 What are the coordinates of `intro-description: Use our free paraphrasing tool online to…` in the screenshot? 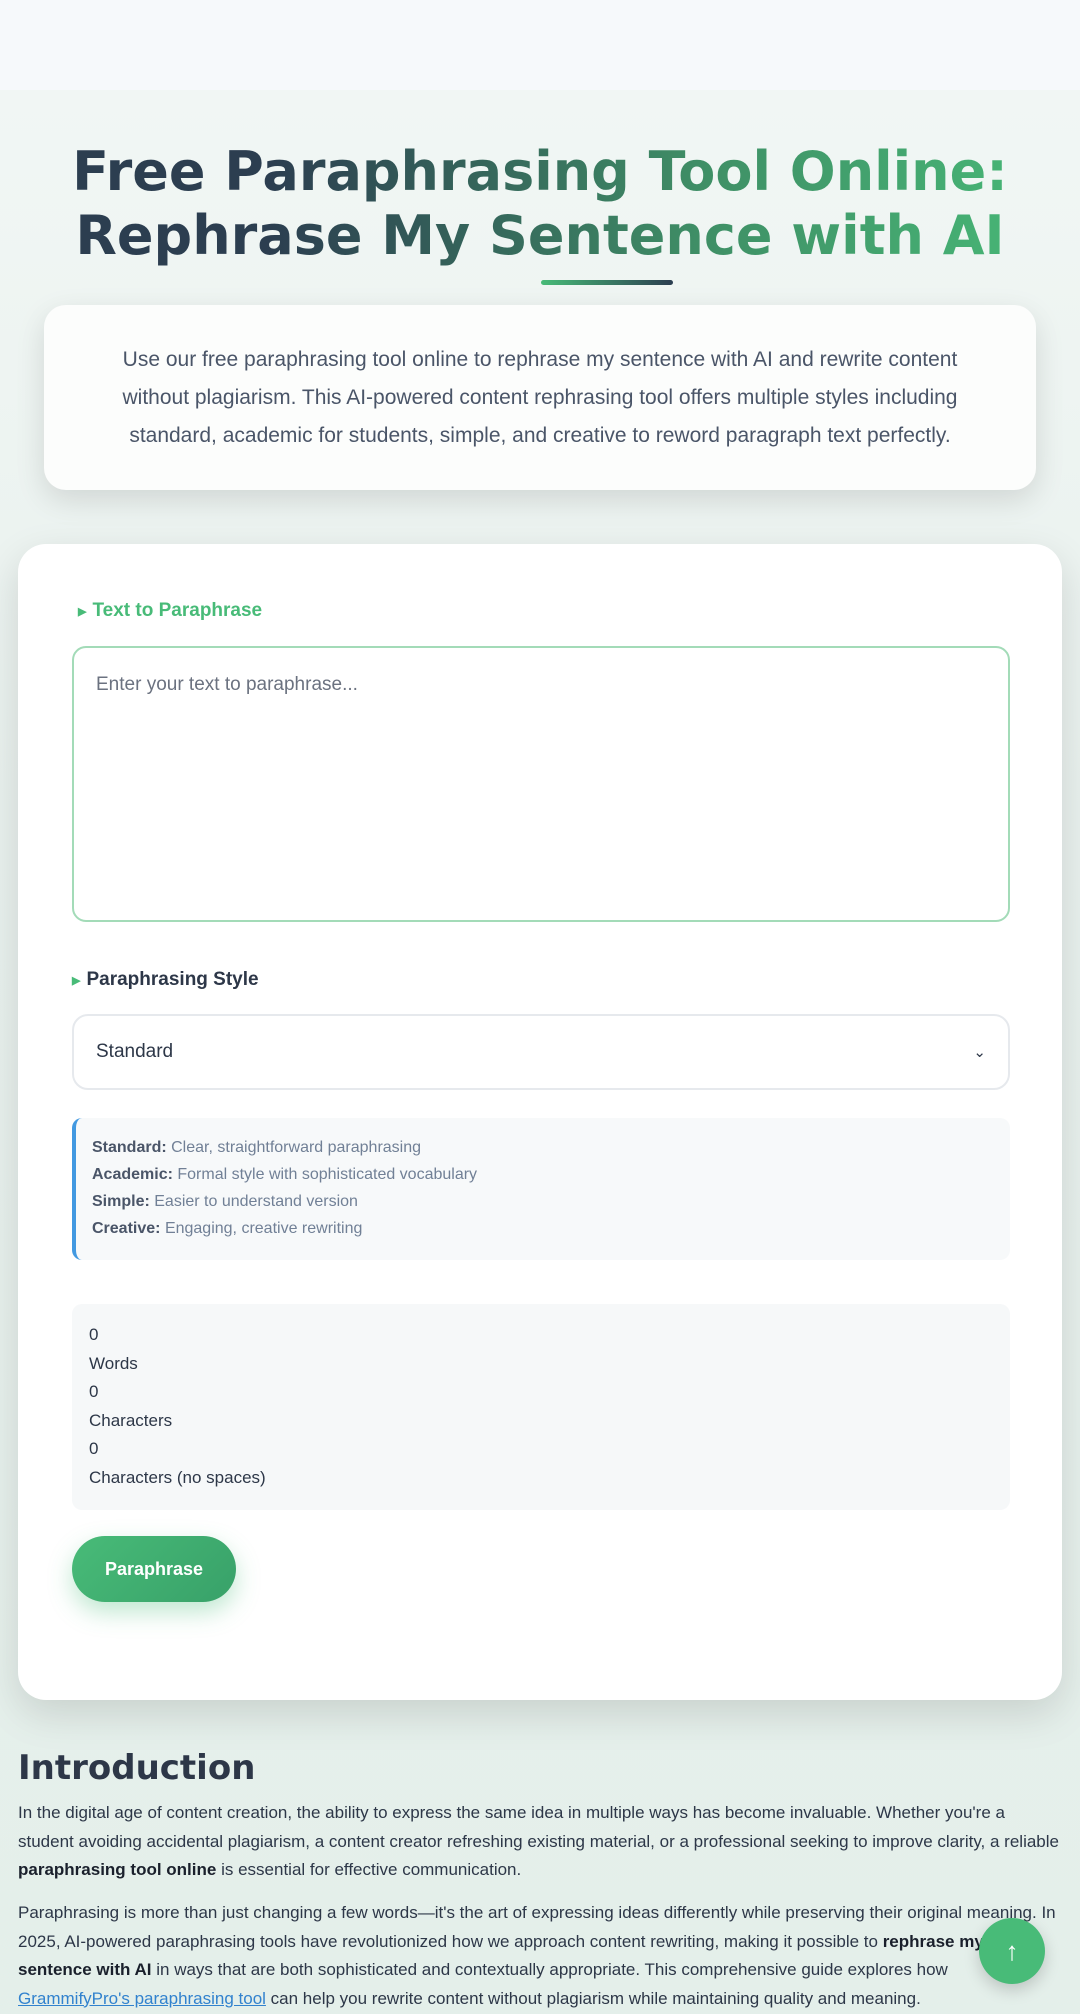 It's located at (540, 397).